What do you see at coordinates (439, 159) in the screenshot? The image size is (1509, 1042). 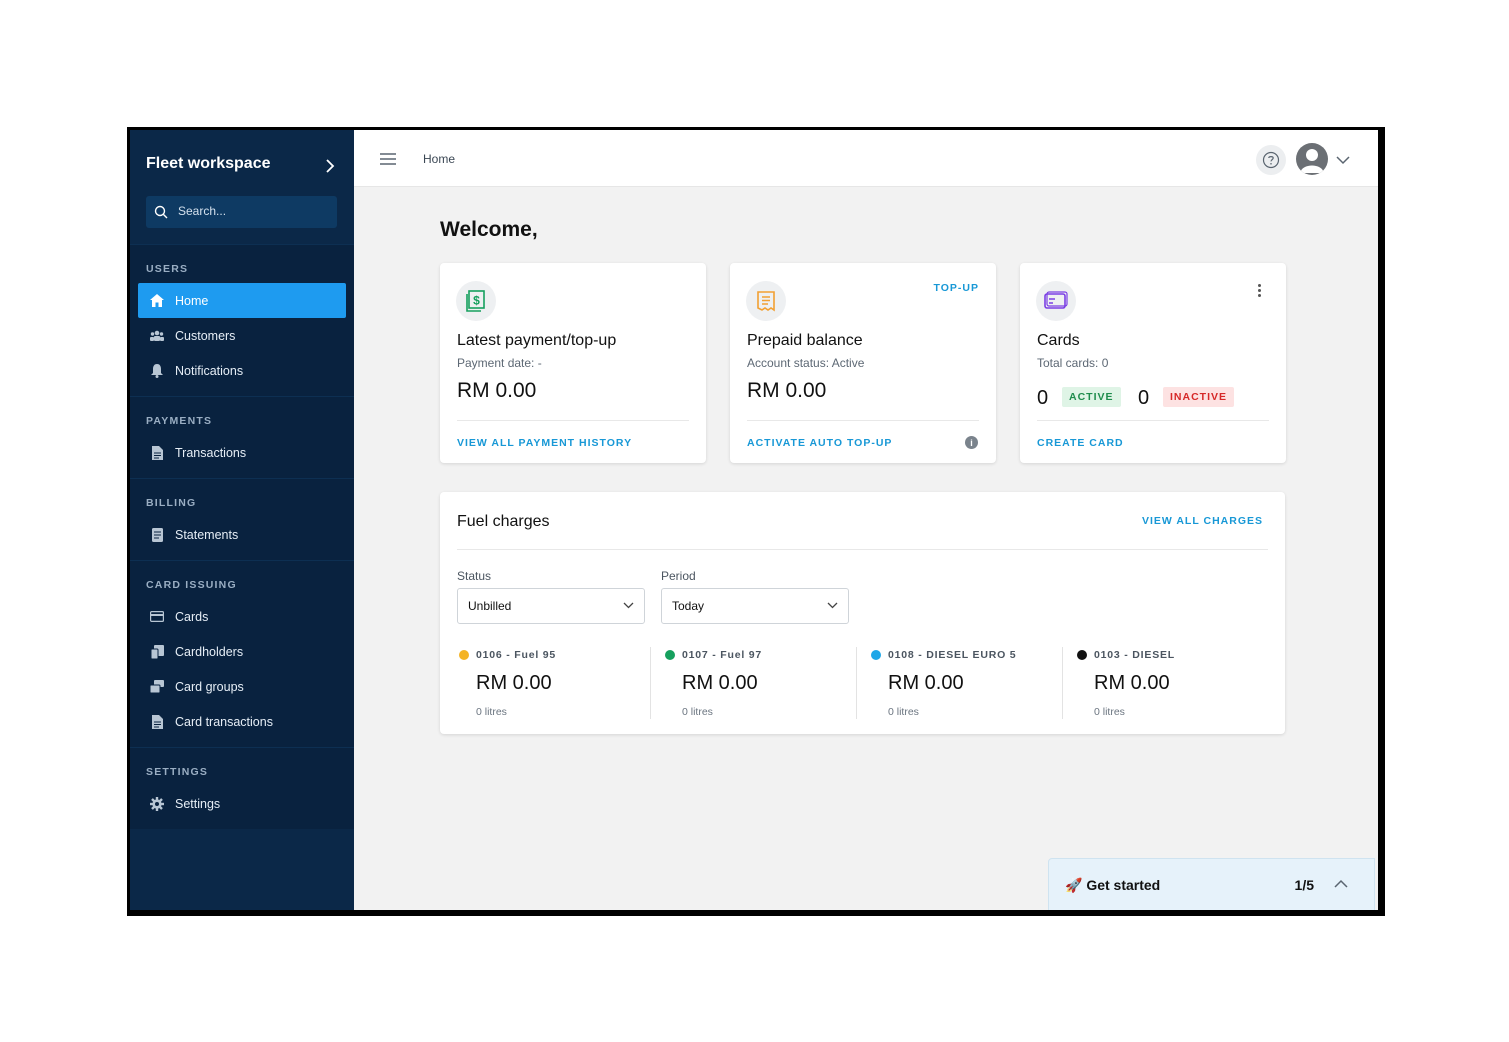 I see `breadcrumb: Home` at bounding box center [439, 159].